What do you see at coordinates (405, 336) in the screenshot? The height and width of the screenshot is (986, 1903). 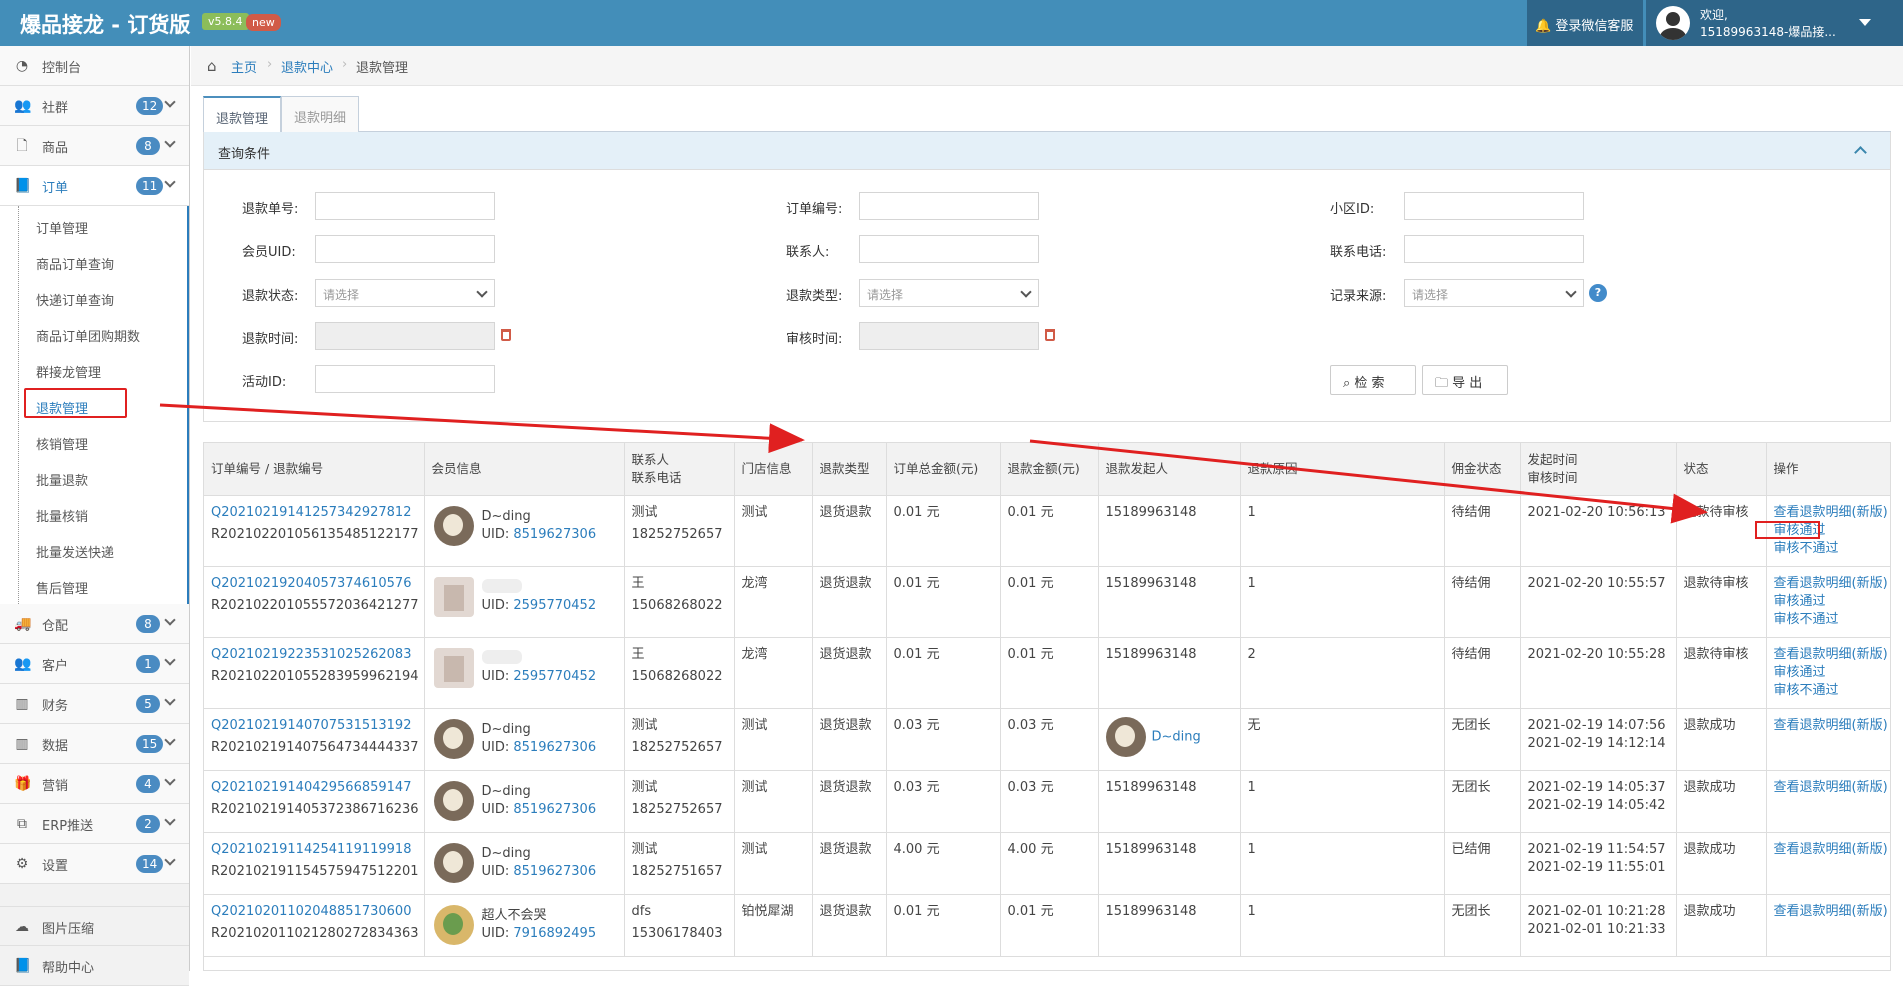 I see `refund-time-input` at bounding box center [405, 336].